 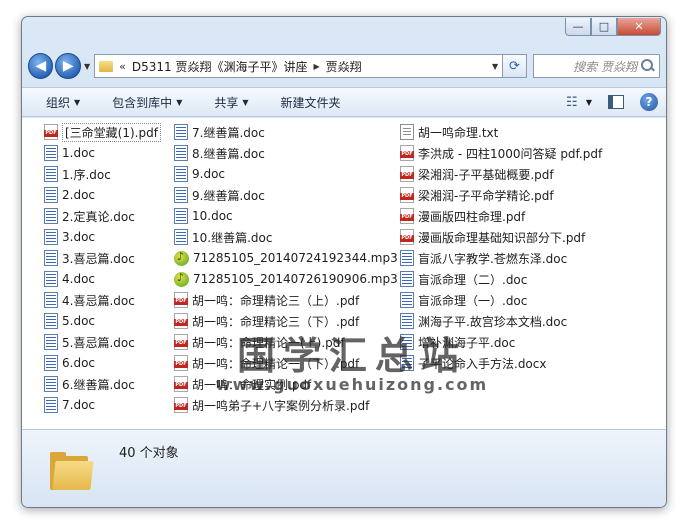 What do you see at coordinates (89, 384) in the screenshot?
I see `file-item: 6.继善篇.doc` at bounding box center [89, 384].